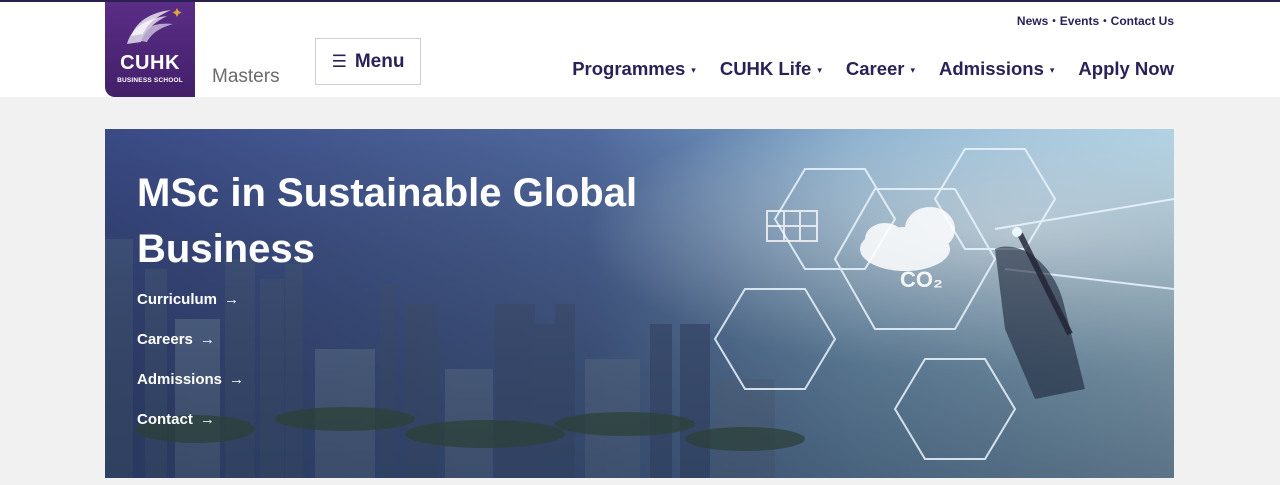 Image resolution: width=1280 pixels, height=485 pixels. Describe the element at coordinates (165, 339) in the screenshot. I see `link-label: Careers` at that location.